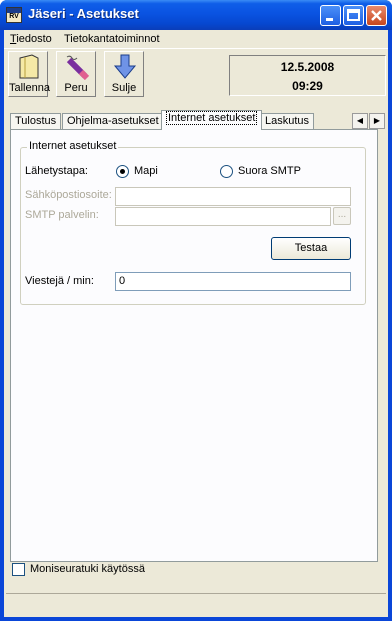  Describe the element at coordinates (73, 146) in the screenshot. I see `group-title: Internet asetukset` at that location.